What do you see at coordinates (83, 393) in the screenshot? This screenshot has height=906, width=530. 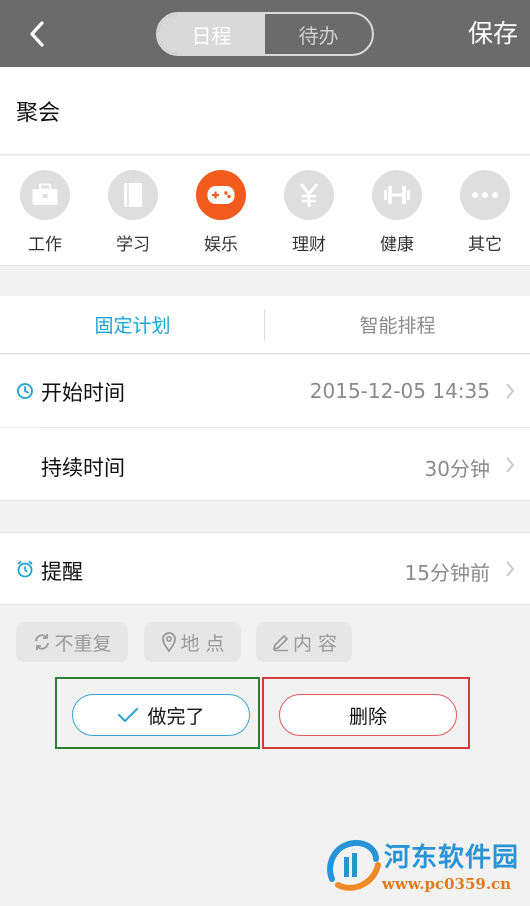 I see `start-time-label: 开始时间` at bounding box center [83, 393].